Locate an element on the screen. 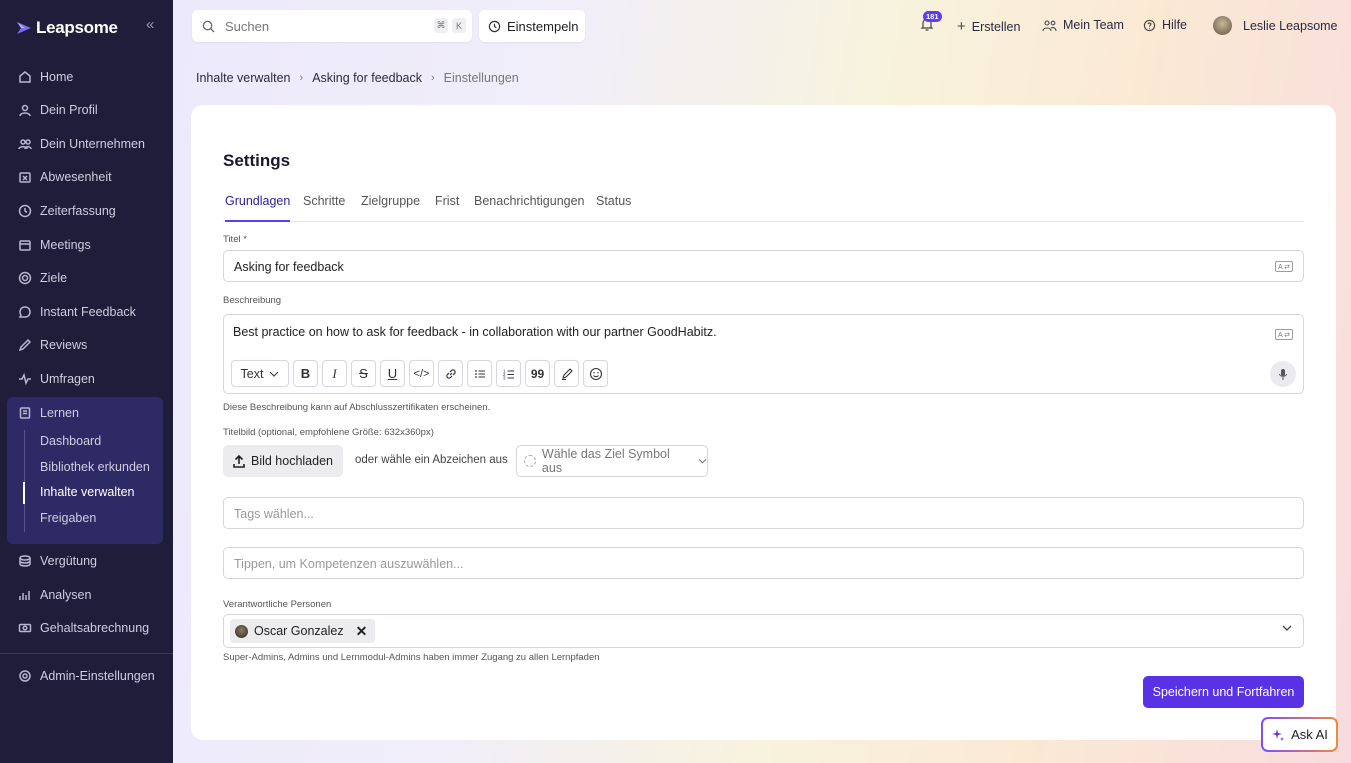 The width and height of the screenshot is (1351, 763). users-icon is located at coordinates (25, 144).